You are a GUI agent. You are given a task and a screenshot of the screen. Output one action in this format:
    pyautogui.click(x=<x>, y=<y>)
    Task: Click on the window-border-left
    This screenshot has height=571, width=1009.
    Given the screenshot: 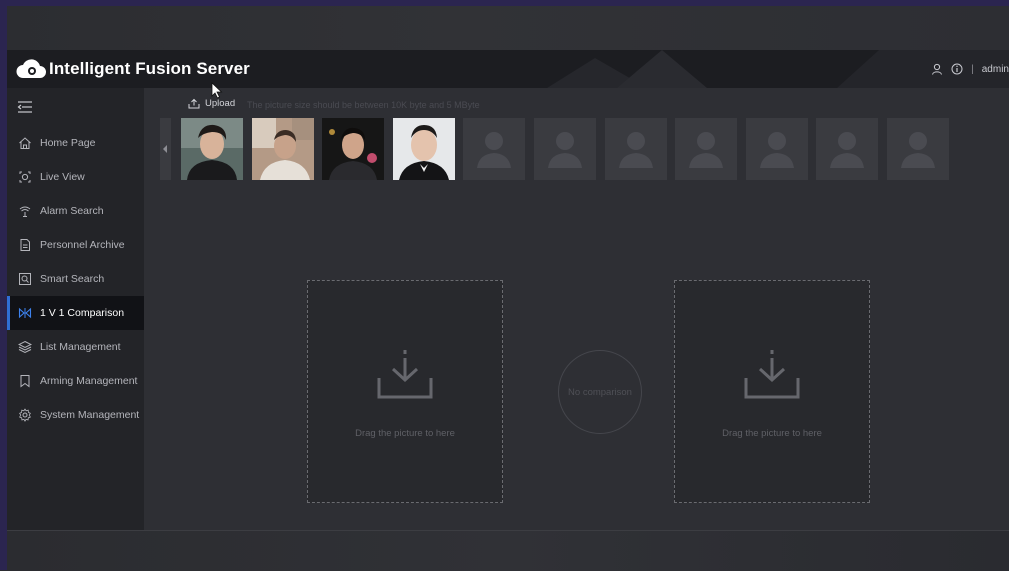 What is the action you would take?
    pyautogui.click(x=3, y=285)
    